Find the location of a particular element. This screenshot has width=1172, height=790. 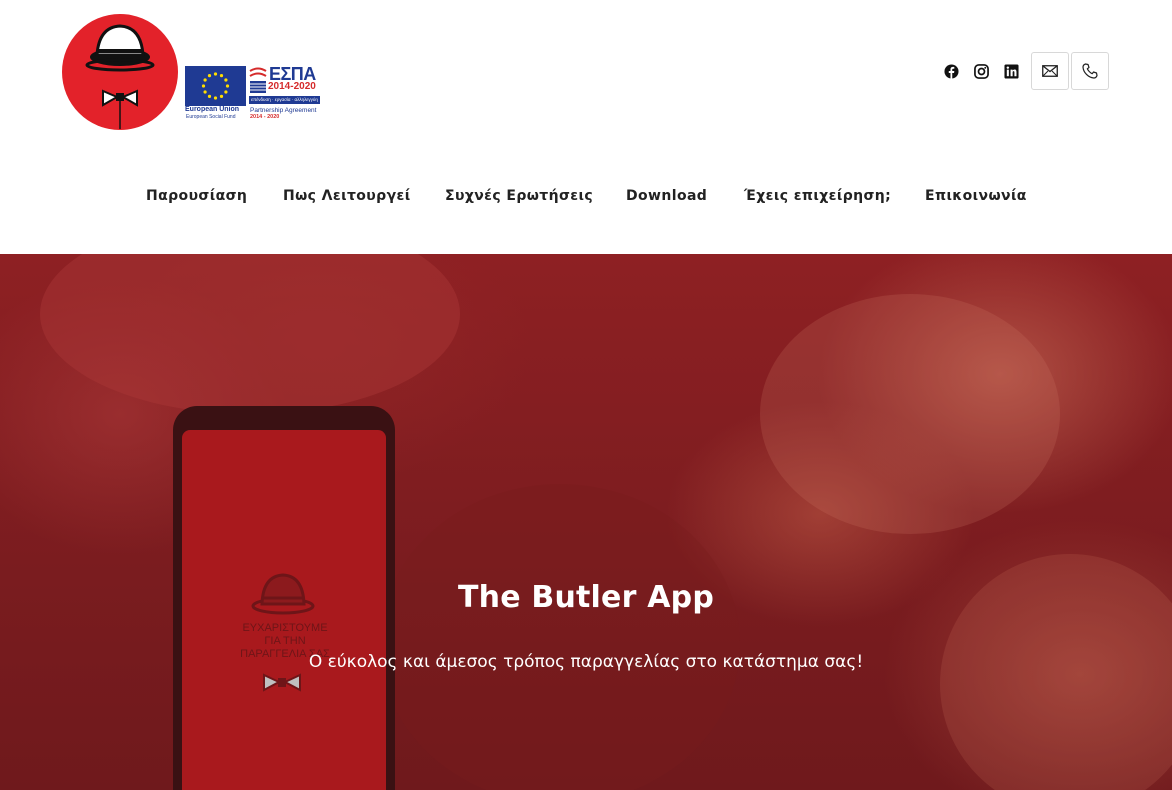

espa-emblem-icon is located at coordinates (258, 80).